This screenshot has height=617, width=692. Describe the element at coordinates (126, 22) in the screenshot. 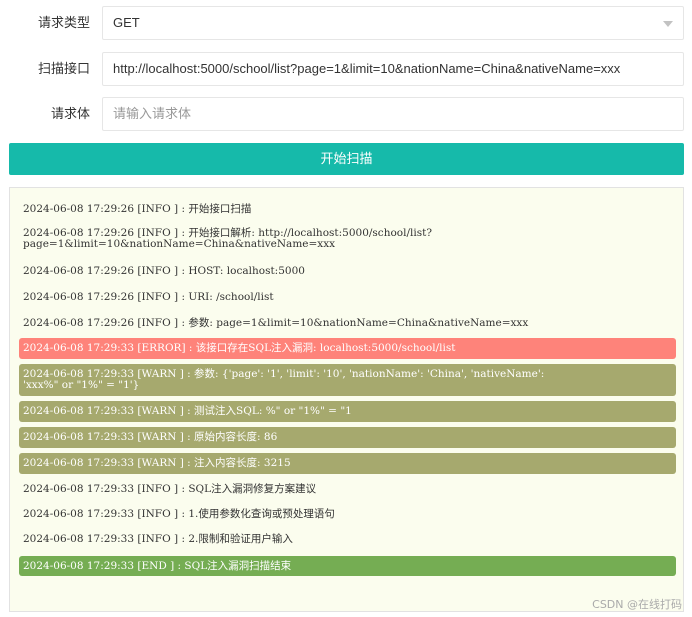

I see `method-value: GET` at that location.